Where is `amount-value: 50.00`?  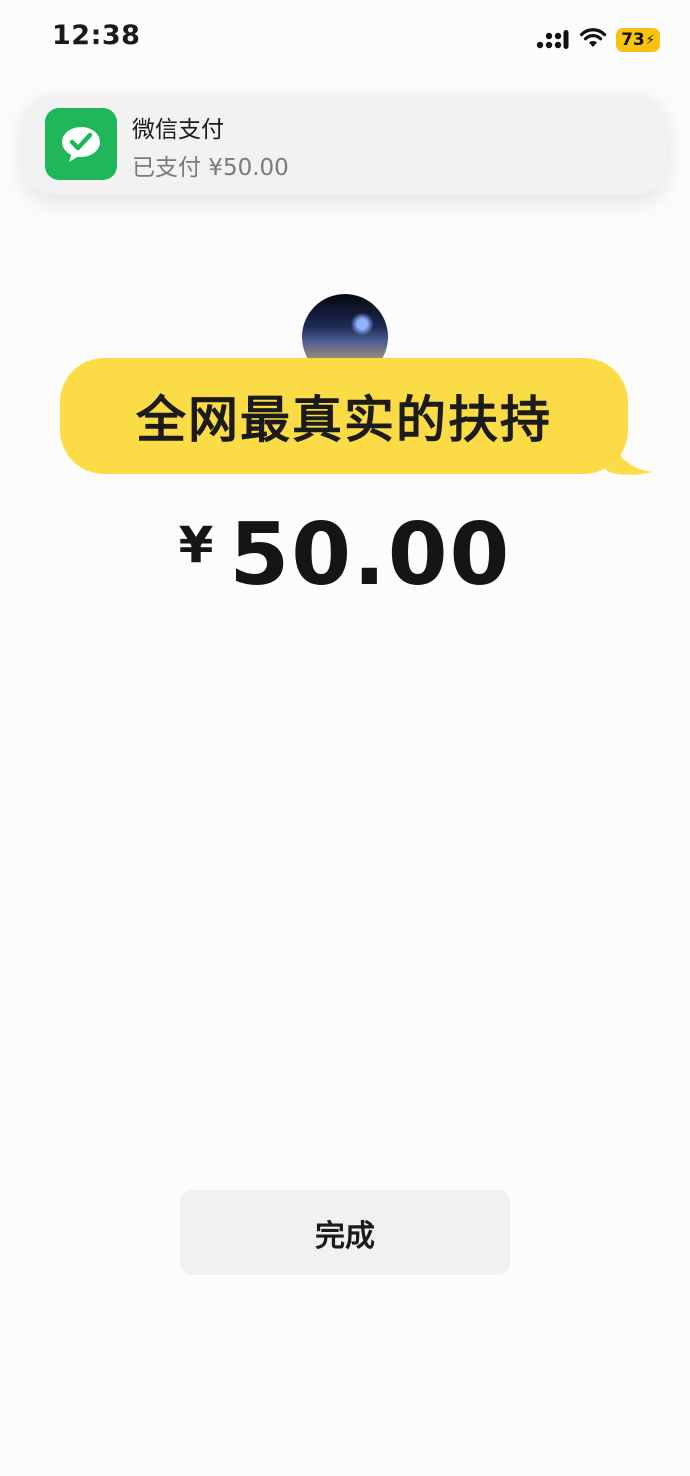
amount-value: 50.00 is located at coordinates (370, 555).